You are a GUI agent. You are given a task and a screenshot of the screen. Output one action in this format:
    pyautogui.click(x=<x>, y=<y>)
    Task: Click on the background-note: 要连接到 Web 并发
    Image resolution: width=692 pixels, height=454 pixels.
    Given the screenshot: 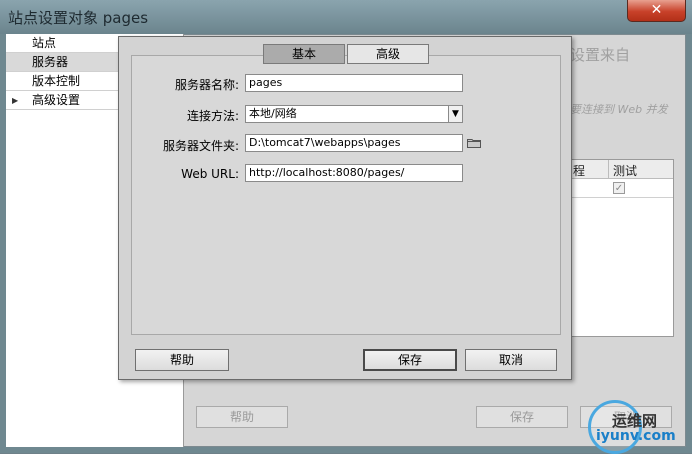 What is the action you would take?
    pyautogui.click(x=619, y=109)
    